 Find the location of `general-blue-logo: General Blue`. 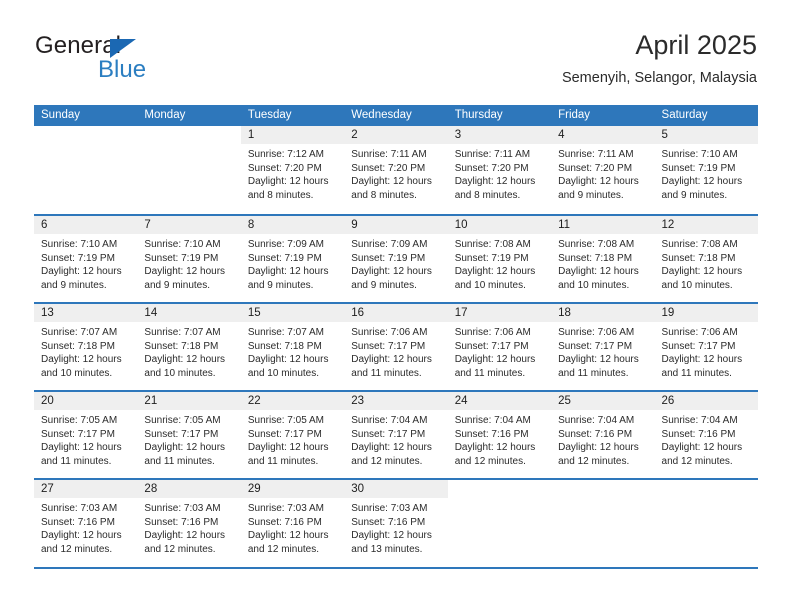

general-blue-logo: General Blue is located at coordinates (135, 60).